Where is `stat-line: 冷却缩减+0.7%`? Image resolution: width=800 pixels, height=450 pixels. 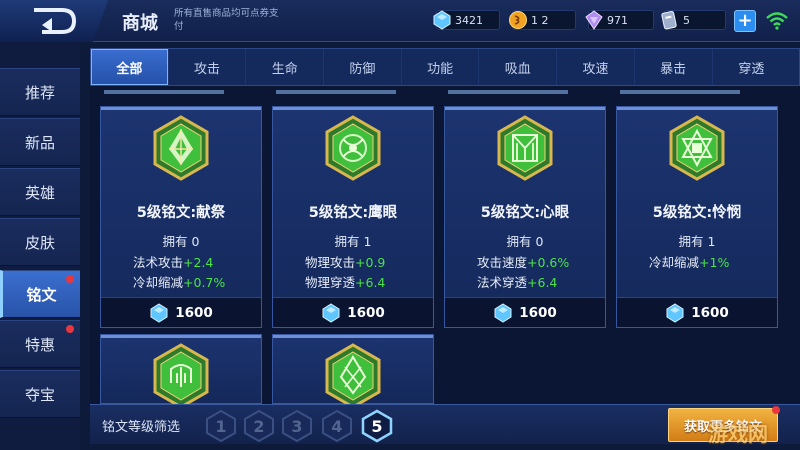
stat-line: 冷却缩减+0.7% is located at coordinates (179, 282).